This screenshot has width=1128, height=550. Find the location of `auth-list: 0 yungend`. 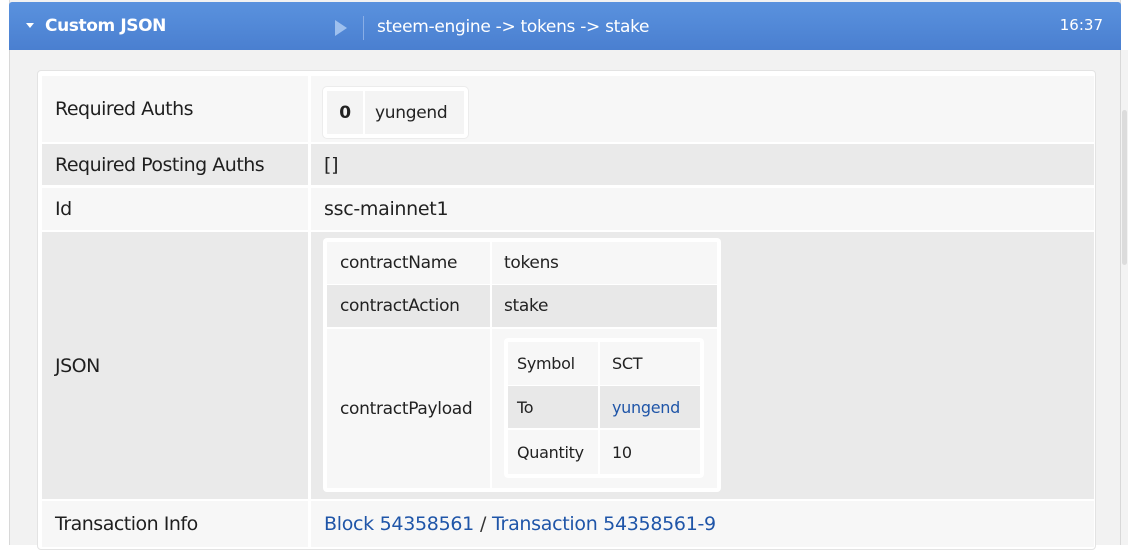

auth-list: 0 yungend is located at coordinates (395, 112).